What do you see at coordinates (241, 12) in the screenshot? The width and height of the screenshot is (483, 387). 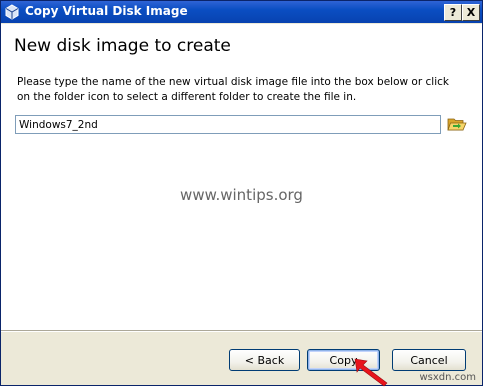 I see `title-bar: Copy Virtual Disk Image ? X` at bounding box center [241, 12].